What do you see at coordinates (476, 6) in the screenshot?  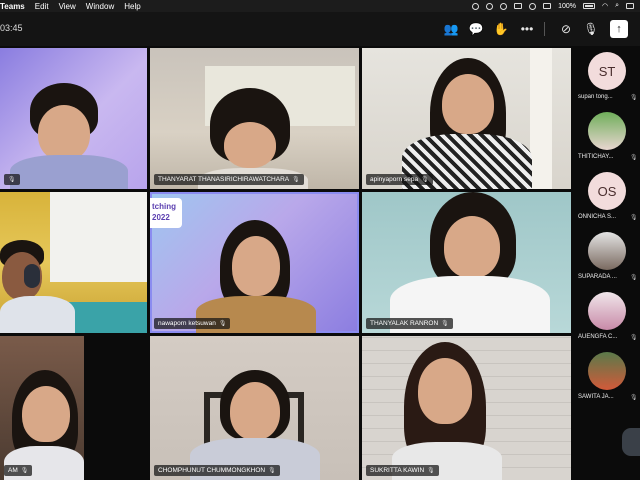 I see `status-app-icon` at bounding box center [476, 6].